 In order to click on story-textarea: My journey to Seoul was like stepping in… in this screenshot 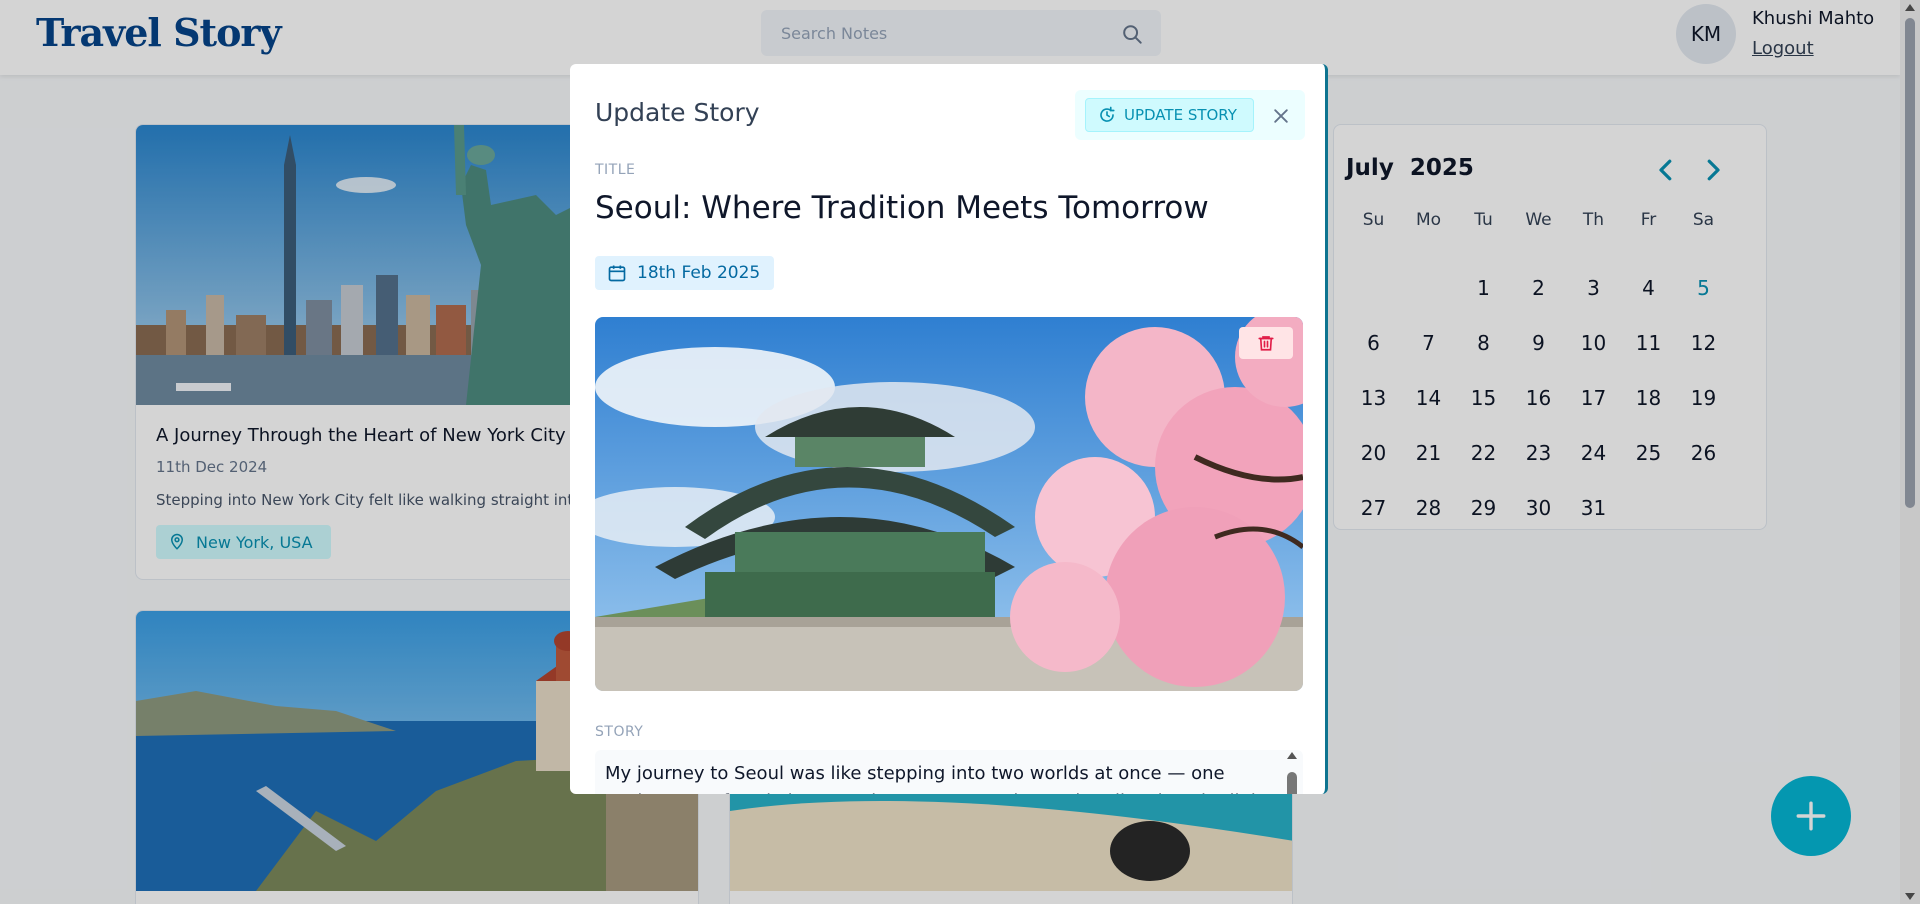, I will do `click(949, 772)`.